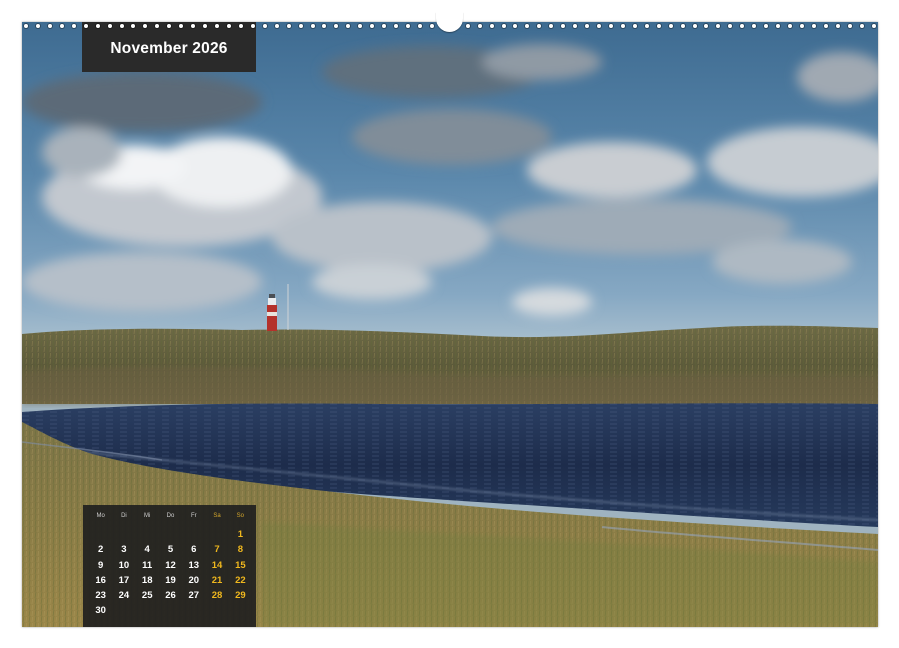  I want to click on weekday-label: Sa, so click(217, 516).